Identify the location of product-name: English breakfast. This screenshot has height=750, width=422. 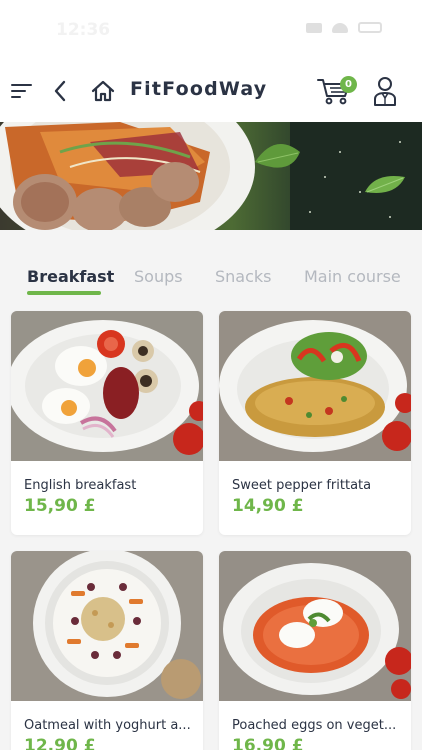
(80, 485).